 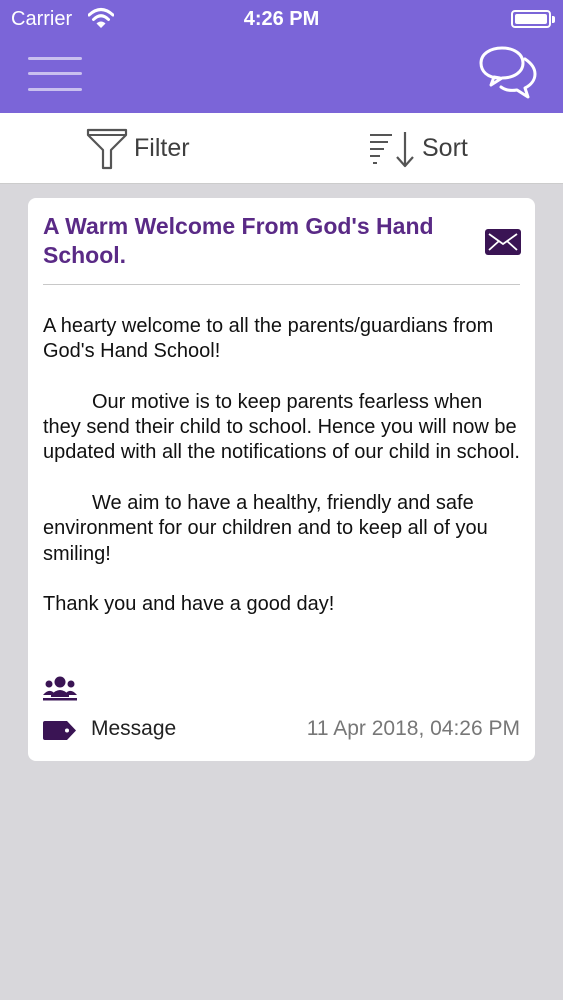 What do you see at coordinates (238, 240) in the screenshot?
I see `notice-title: A Warm Welcome From God's Hand School.` at bounding box center [238, 240].